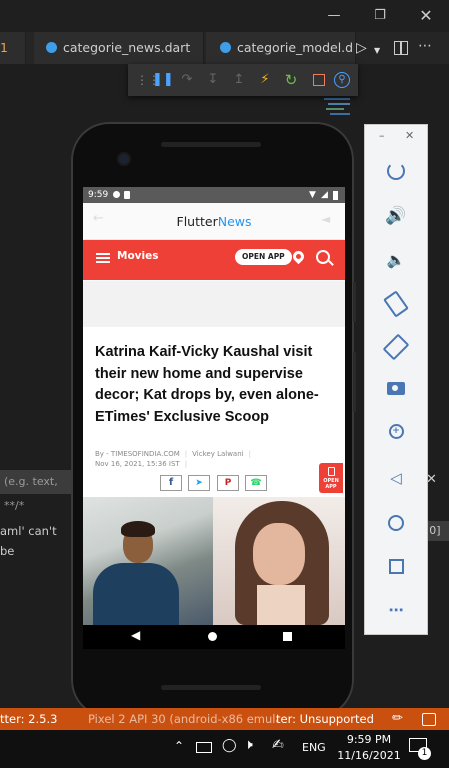 The image size is (449, 768). What do you see at coordinates (377, 50) in the screenshot?
I see `chevron-down-icon: ▼` at bounding box center [377, 50].